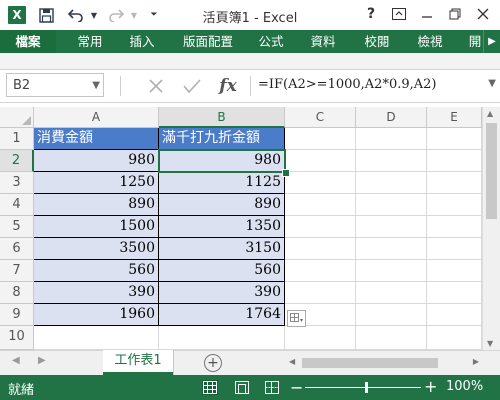 The width and height of the screenshot is (500, 400). Describe the element at coordinates (96, 315) in the screenshot. I see `cell-a9: 1960` at that location.